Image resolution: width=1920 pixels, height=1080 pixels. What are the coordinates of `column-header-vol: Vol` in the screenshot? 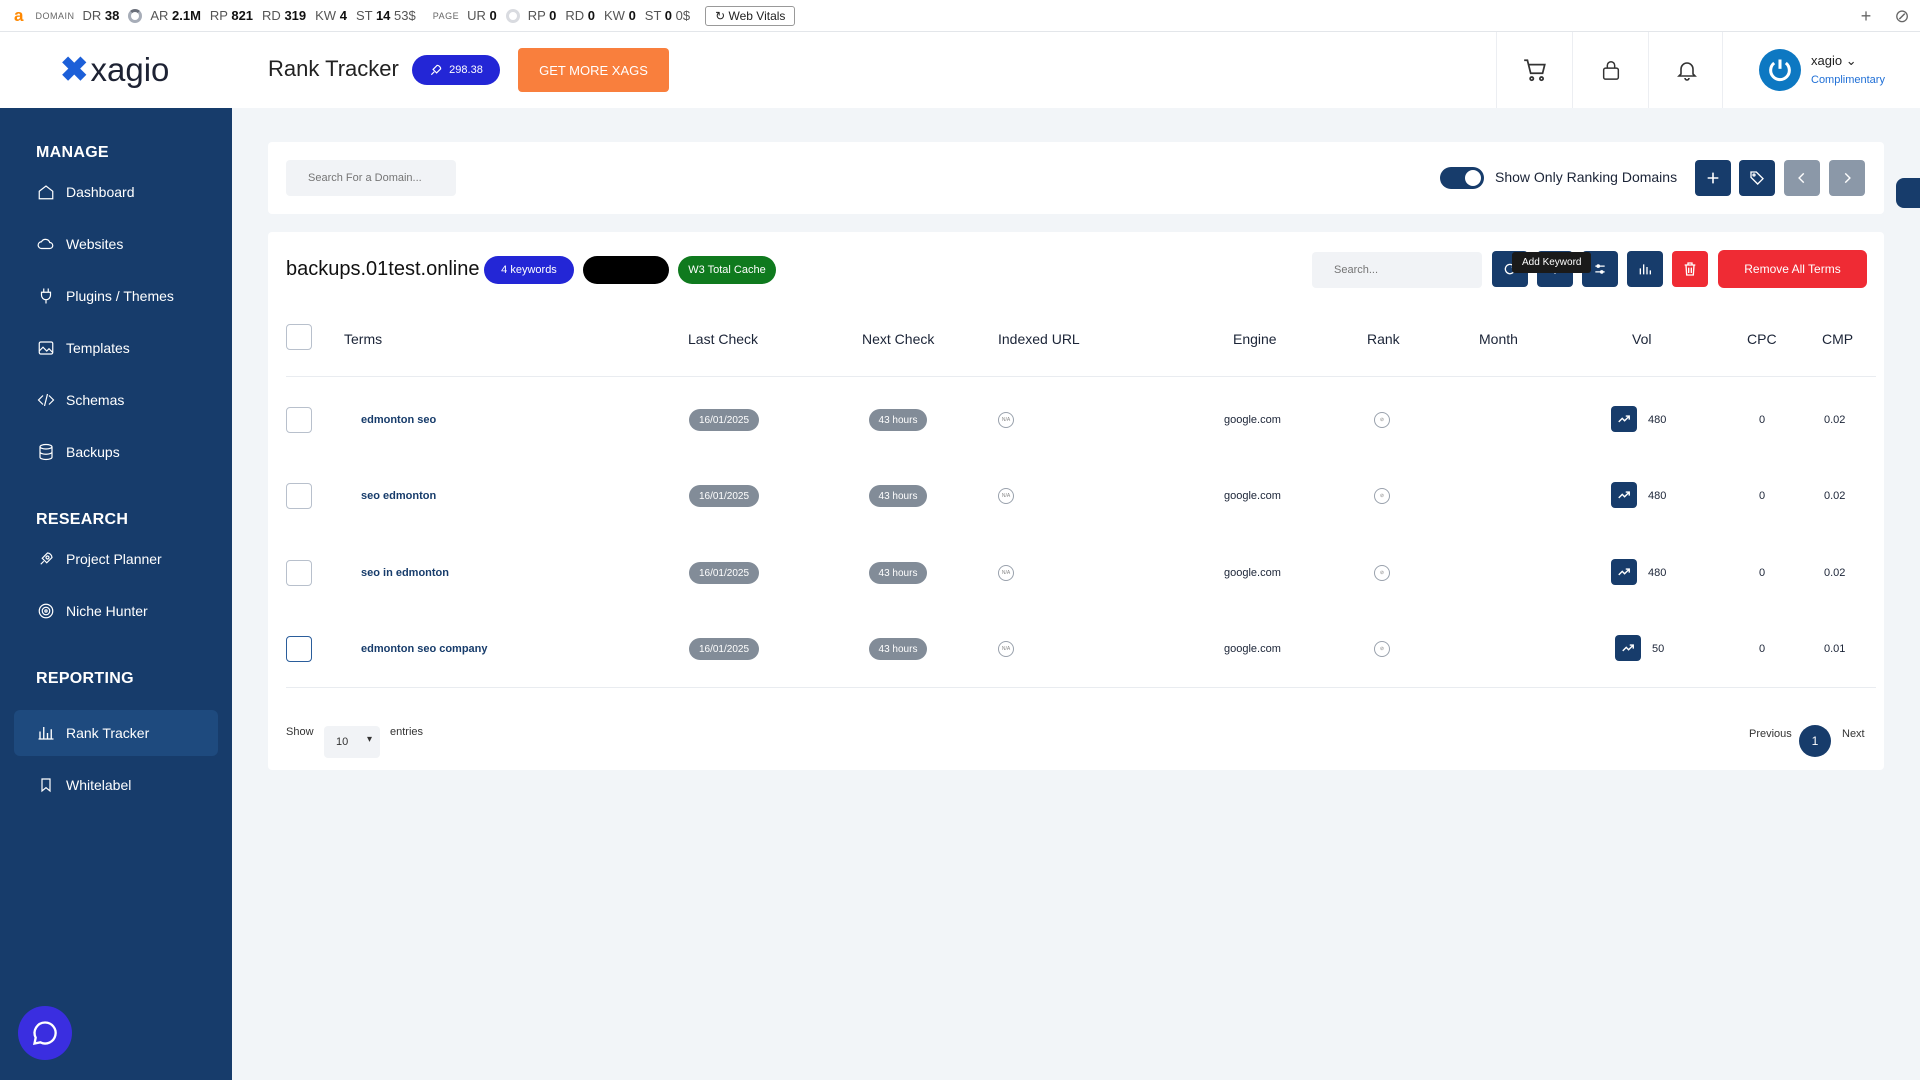 It's located at (1641, 339).